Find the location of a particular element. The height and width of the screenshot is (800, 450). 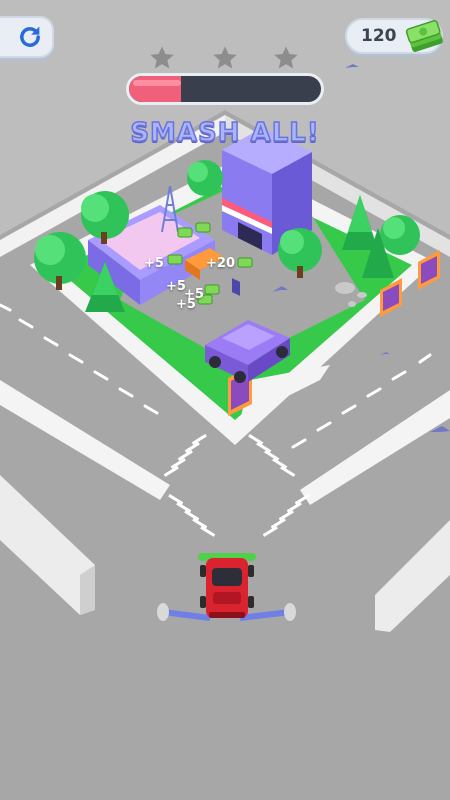

restart-icon is located at coordinates (30, 36).